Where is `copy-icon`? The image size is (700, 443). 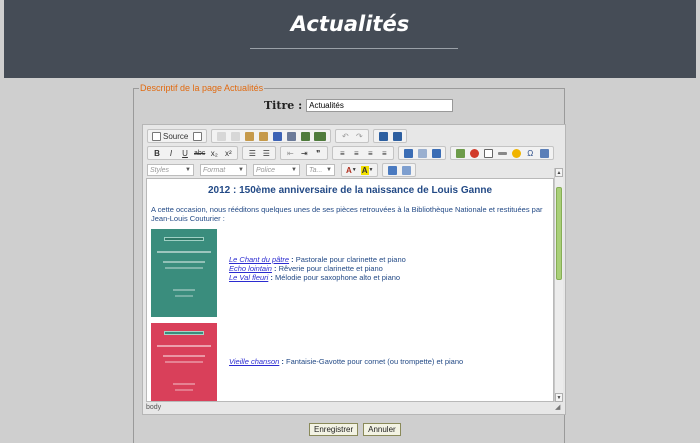 copy-icon is located at coordinates (235, 136).